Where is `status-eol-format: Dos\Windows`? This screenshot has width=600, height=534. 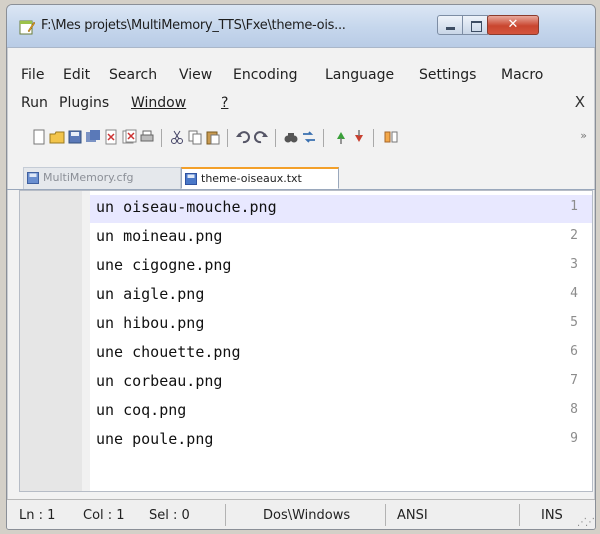 status-eol-format: Dos\Windows is located at coordinates (307, 515).